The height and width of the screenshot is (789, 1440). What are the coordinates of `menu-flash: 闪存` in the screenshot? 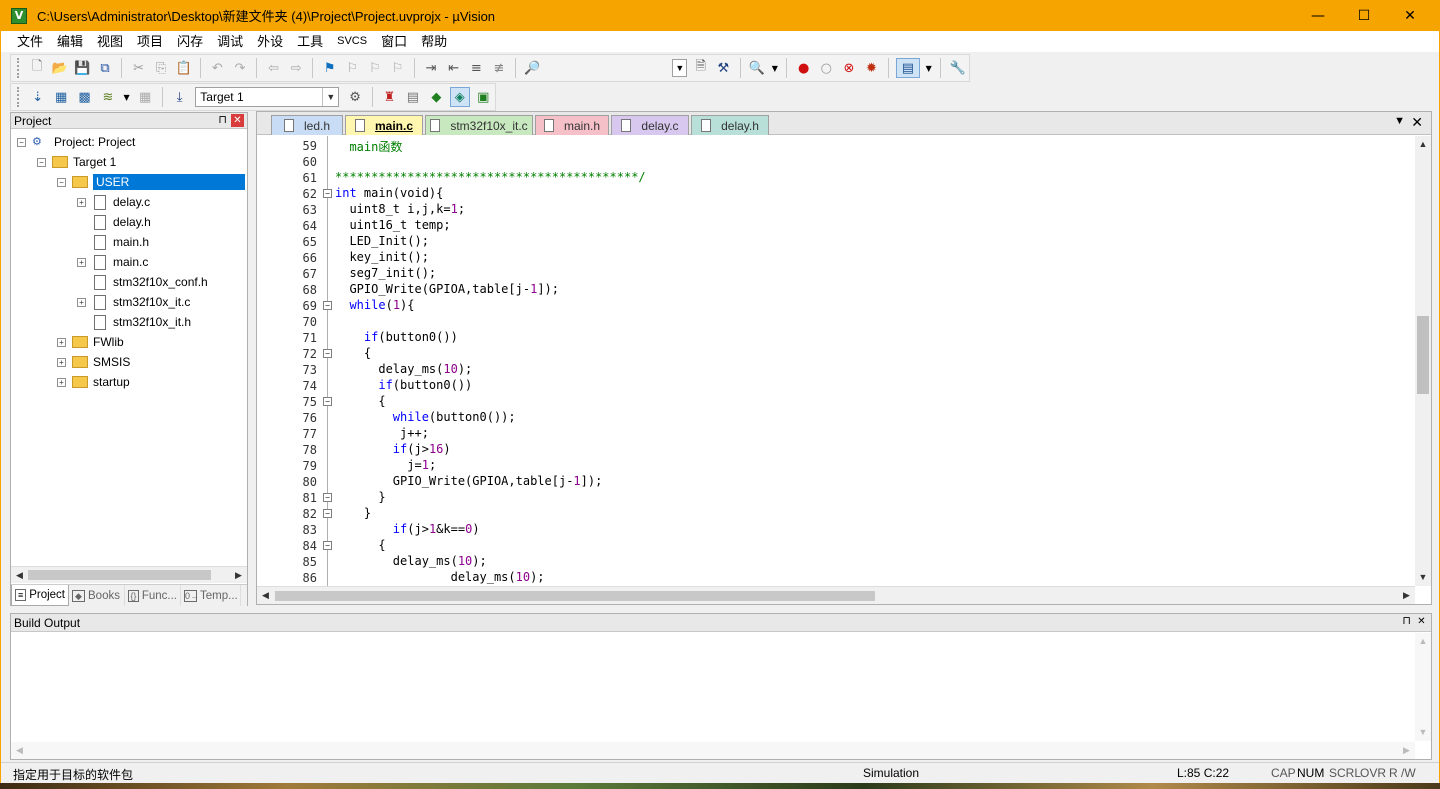 It's located at (190, 41).